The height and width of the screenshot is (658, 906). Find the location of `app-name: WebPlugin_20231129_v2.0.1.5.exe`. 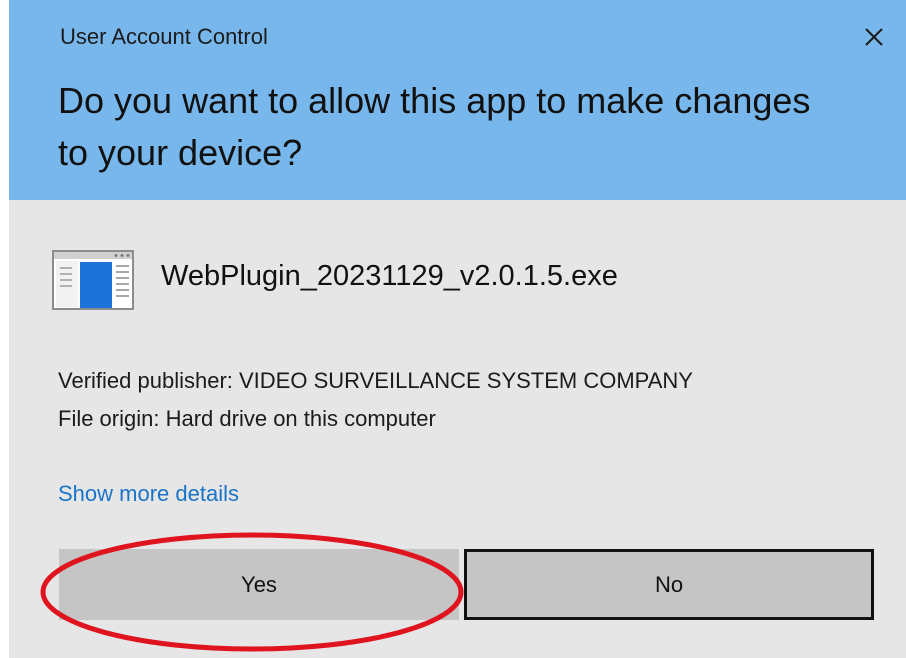

app-name: WebPlugin_20231129_v2.0.1.5.exe is located at coordinates (389, 276).